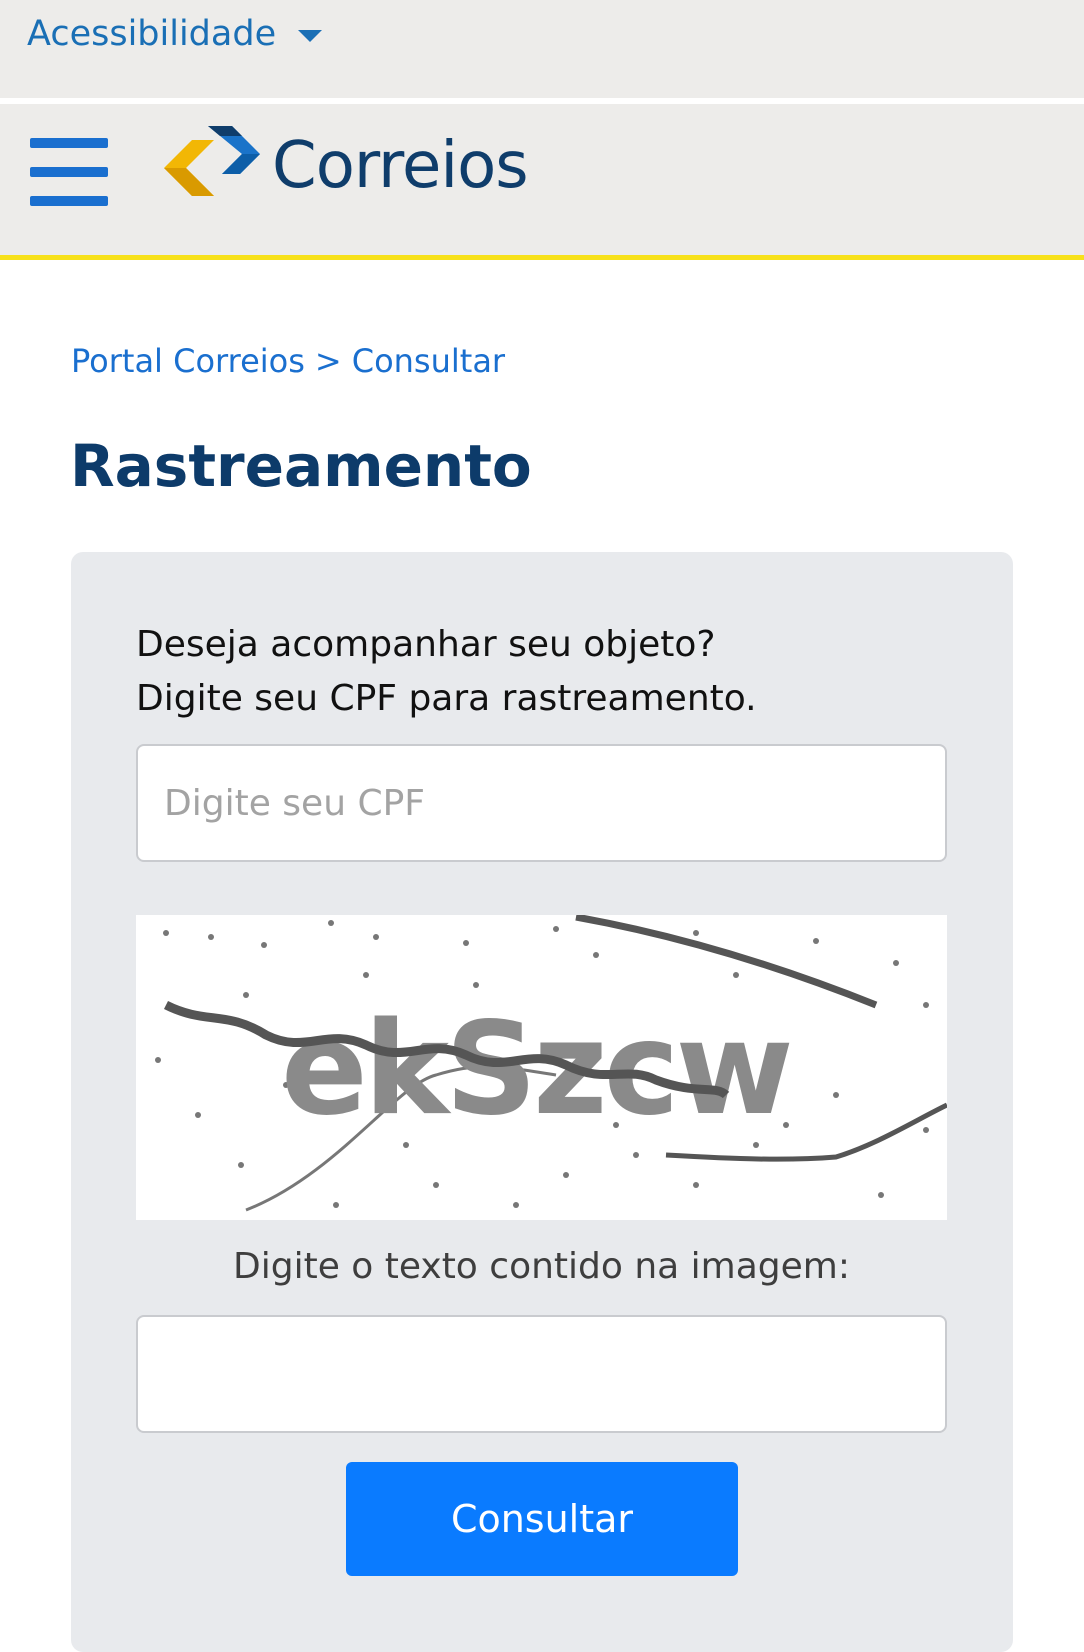 This screenshot has width=1084, height=1652. I want to click on accessibility-dropdown: Acessibilidade, so click(175, 34).